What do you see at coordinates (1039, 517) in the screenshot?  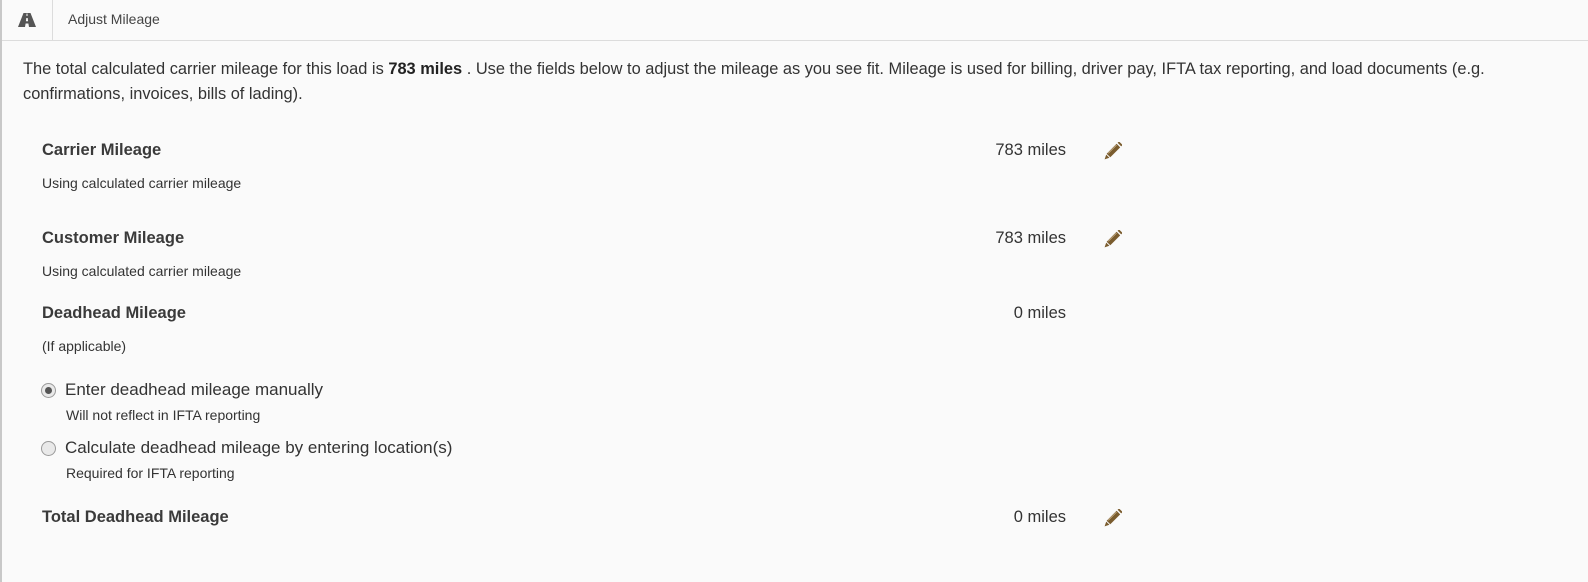 I see `total-deadhead-mileage-value: 0 miles` at bounding box center [1039, 517].